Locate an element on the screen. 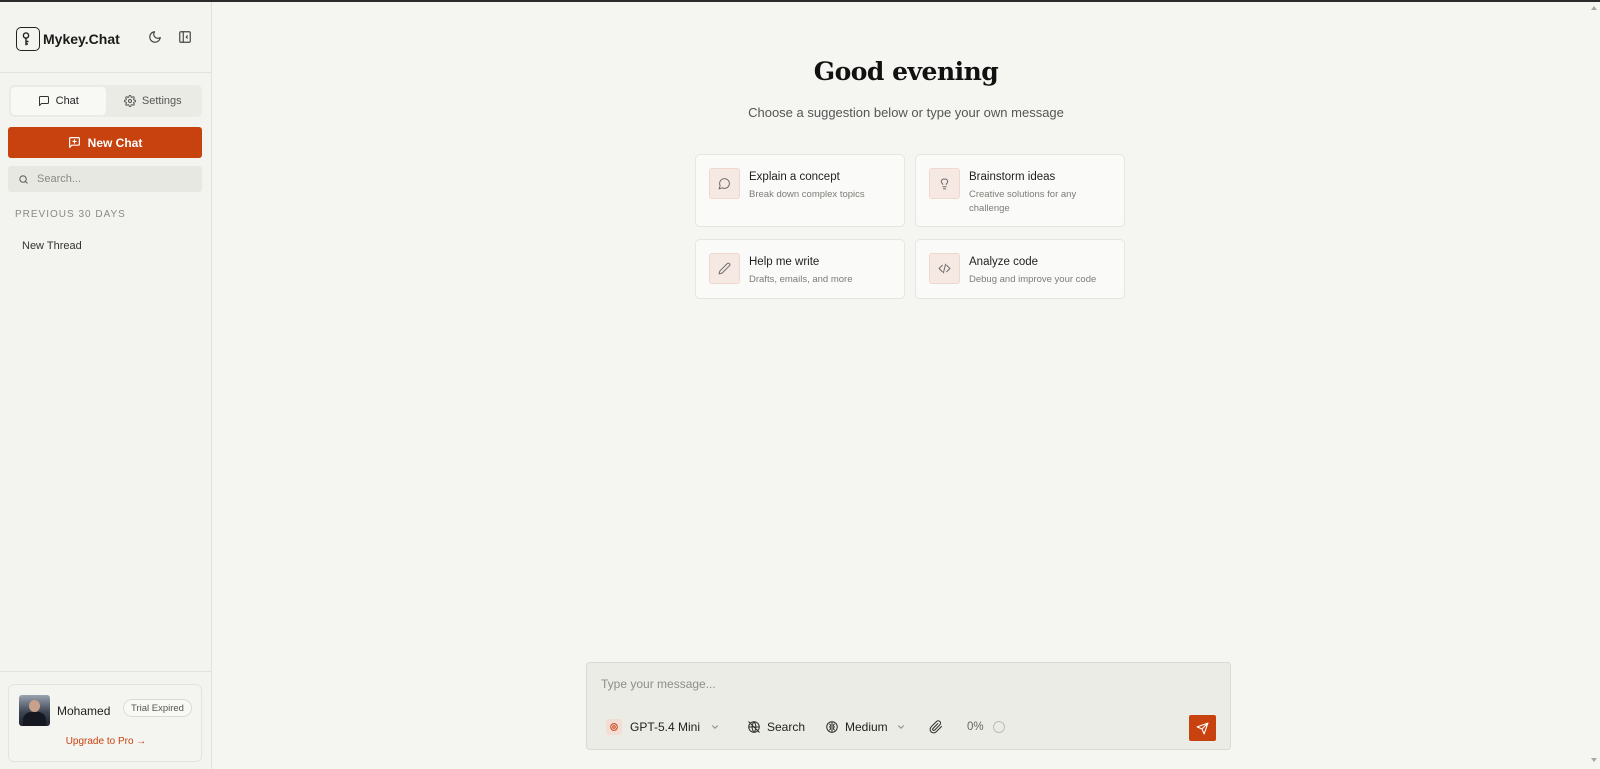 Image resolution: width=1600 pixels, height=769 pixels. thread-item: New Thread is located at coordinates (105, 246).